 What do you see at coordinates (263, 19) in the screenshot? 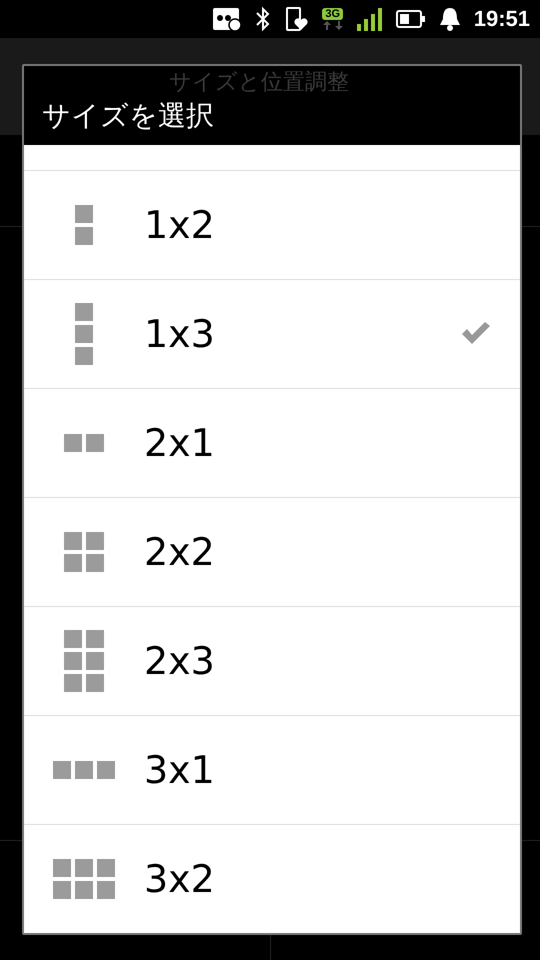
I see `bluetooth-icon` at bounding box center [263, 19].